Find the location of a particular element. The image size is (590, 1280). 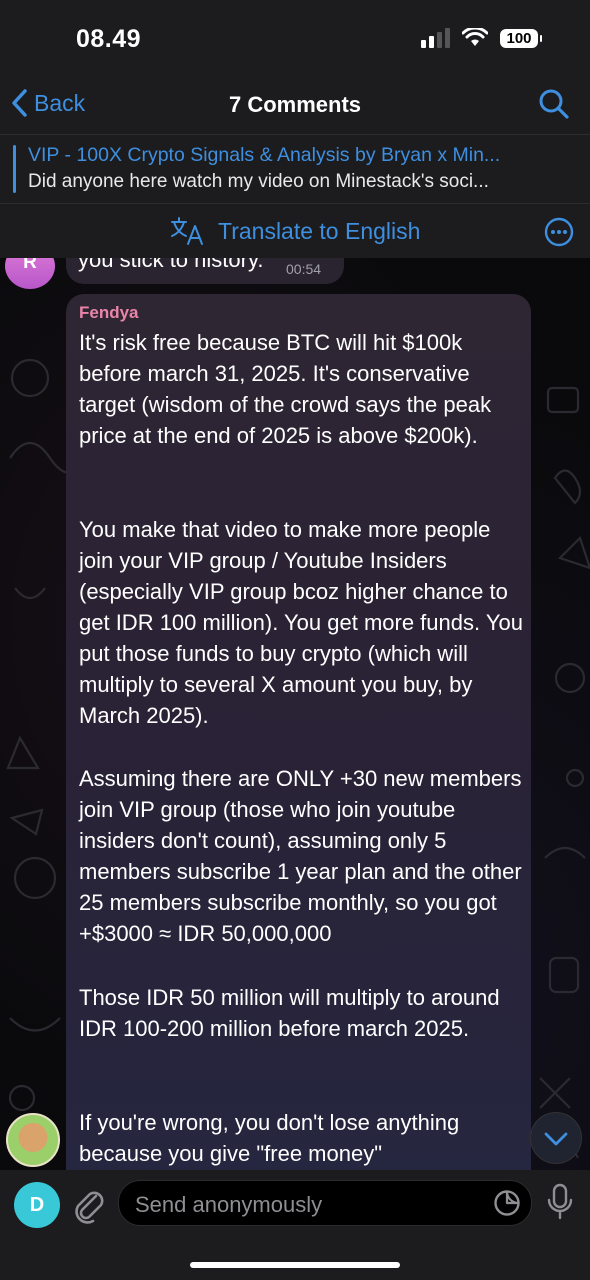

more-options-button-overlay is located at coordinates (559, 234).